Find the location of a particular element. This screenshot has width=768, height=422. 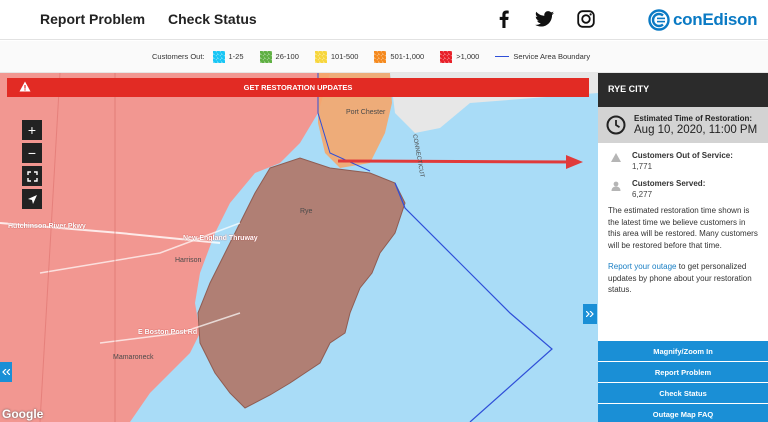

legend-item-boundary: Service Area Boundary is located at coordinates (542, 56).